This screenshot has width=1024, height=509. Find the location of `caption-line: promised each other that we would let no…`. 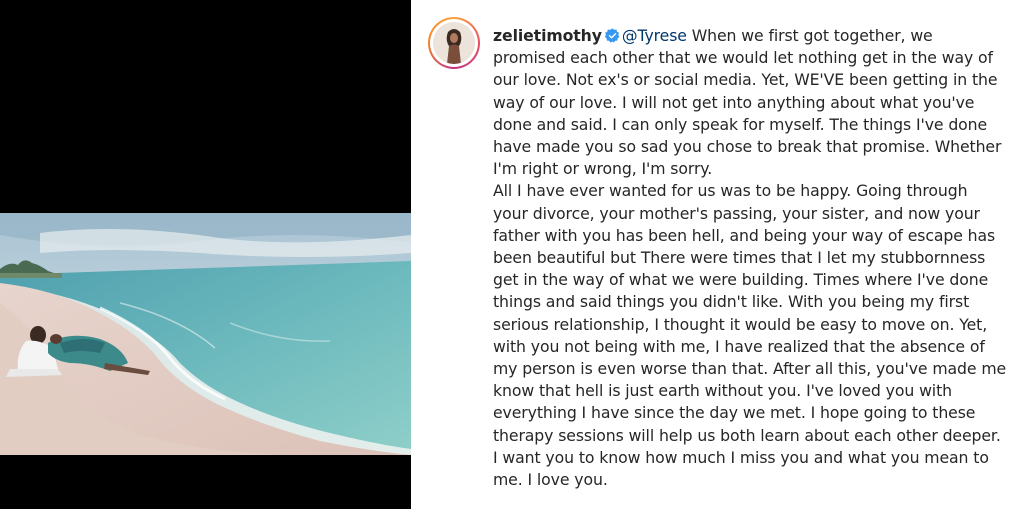

caption-line: promised each other that we would let no… is located at coordinates (743, 58).